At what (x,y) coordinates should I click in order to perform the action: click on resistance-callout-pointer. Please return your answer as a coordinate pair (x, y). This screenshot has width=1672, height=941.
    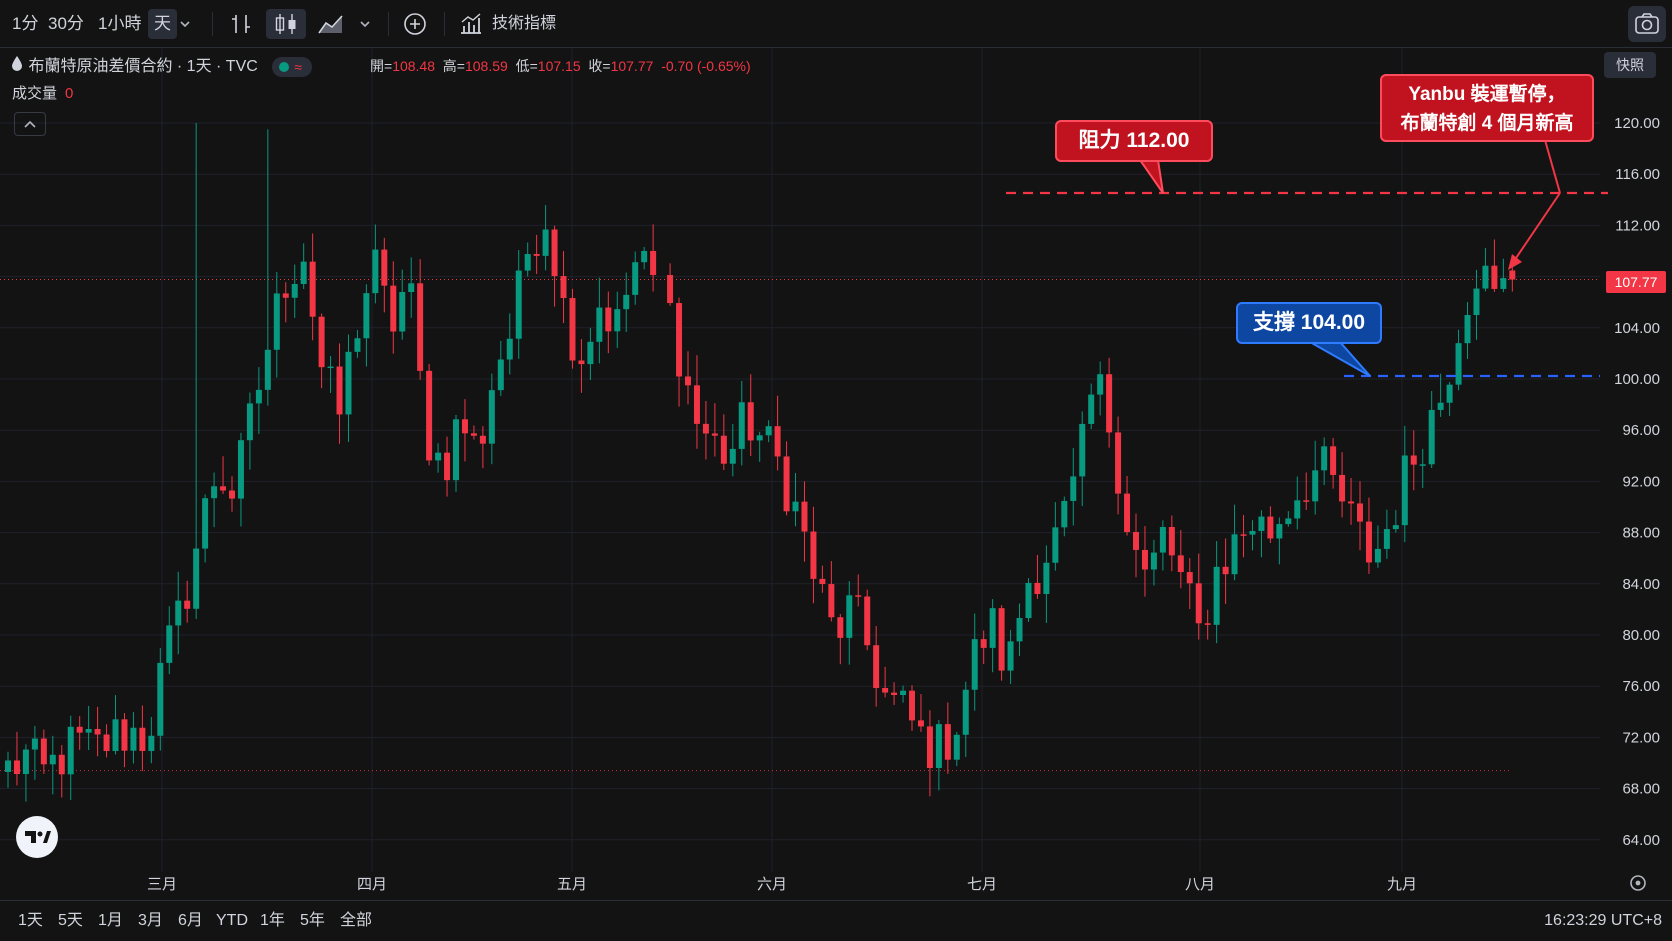
    Looking at the image, I should click on (1151, 176).